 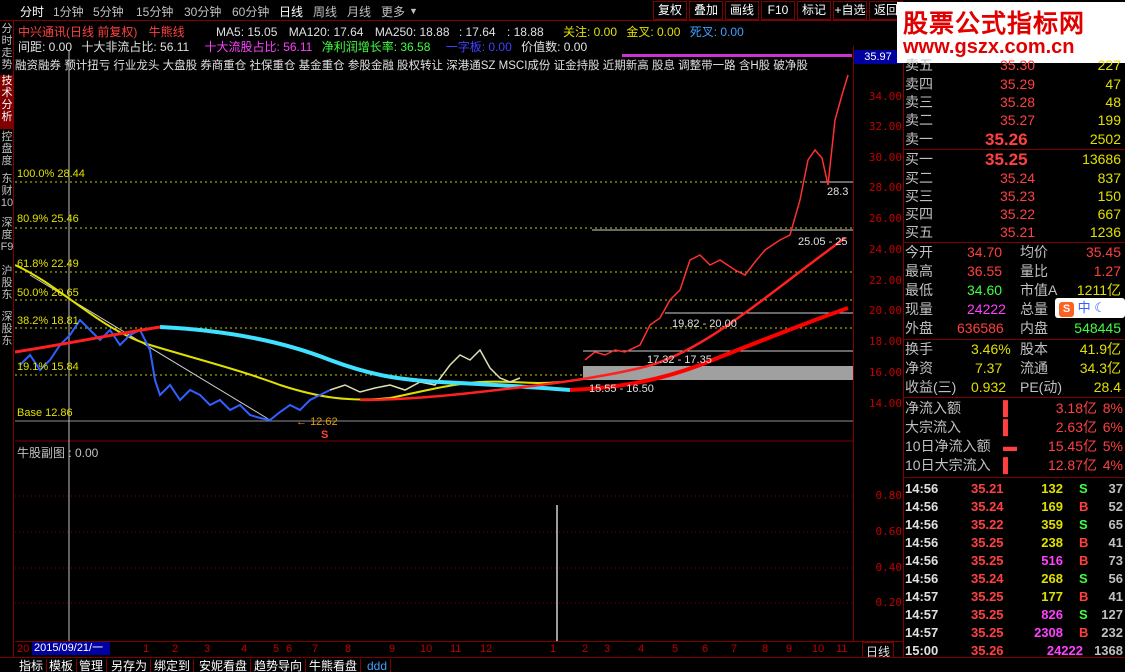 What do you see at coordinates (1015, 543) in the screenshot?
I see `trade-row: 14:56 35.25 238 B 41` at bounding box center [1015, 543].